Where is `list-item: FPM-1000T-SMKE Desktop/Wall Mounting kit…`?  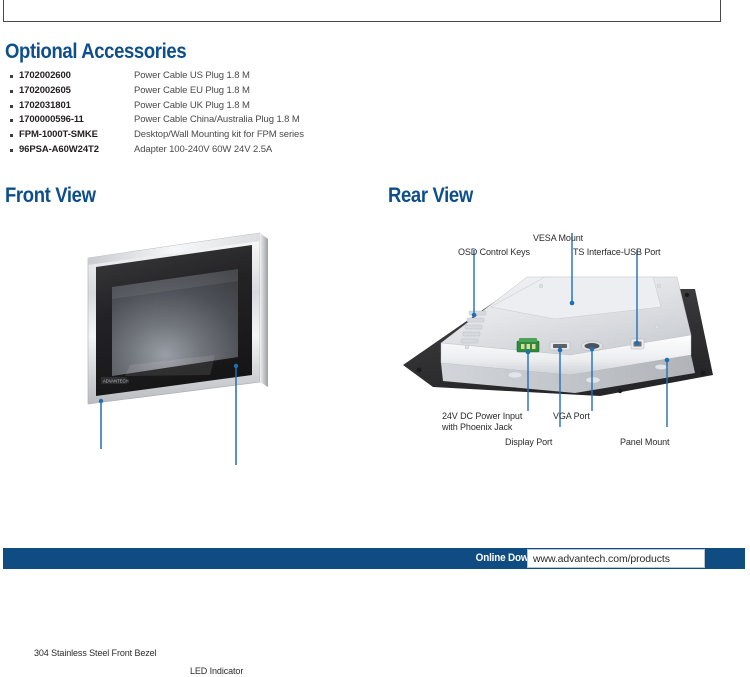
list-item: FPM-1000T-SMKE Desktop/Wall Mounting kit… is located at coordinates (190, 136).